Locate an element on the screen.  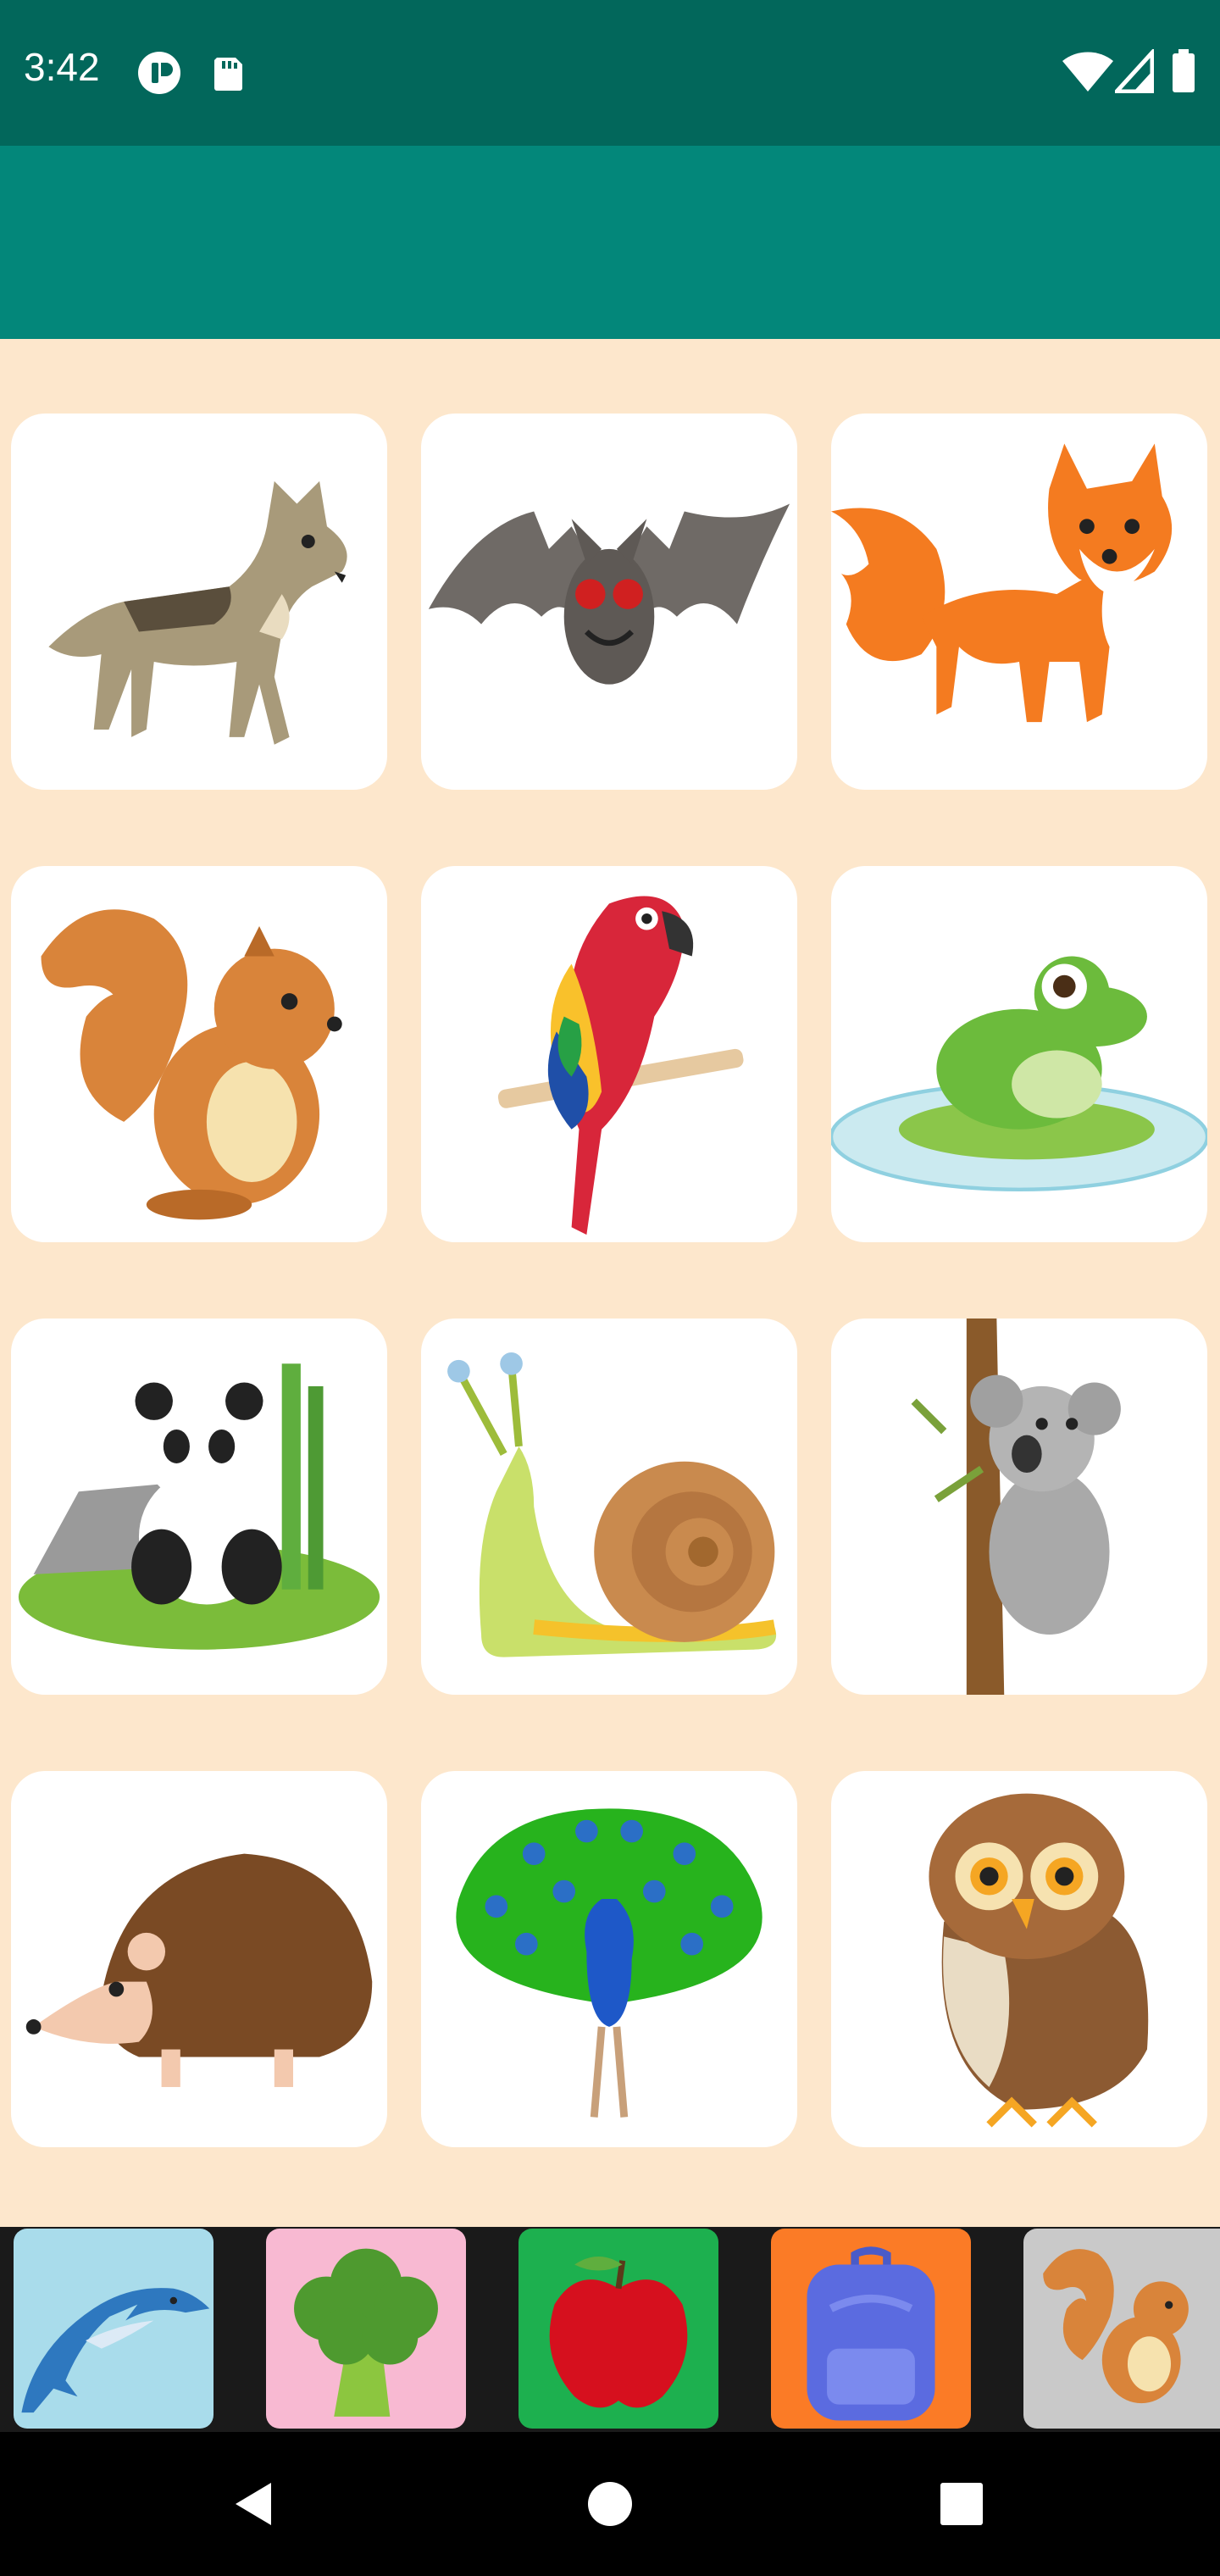
hedgehog-icon is located at coordinates (199, 1970).